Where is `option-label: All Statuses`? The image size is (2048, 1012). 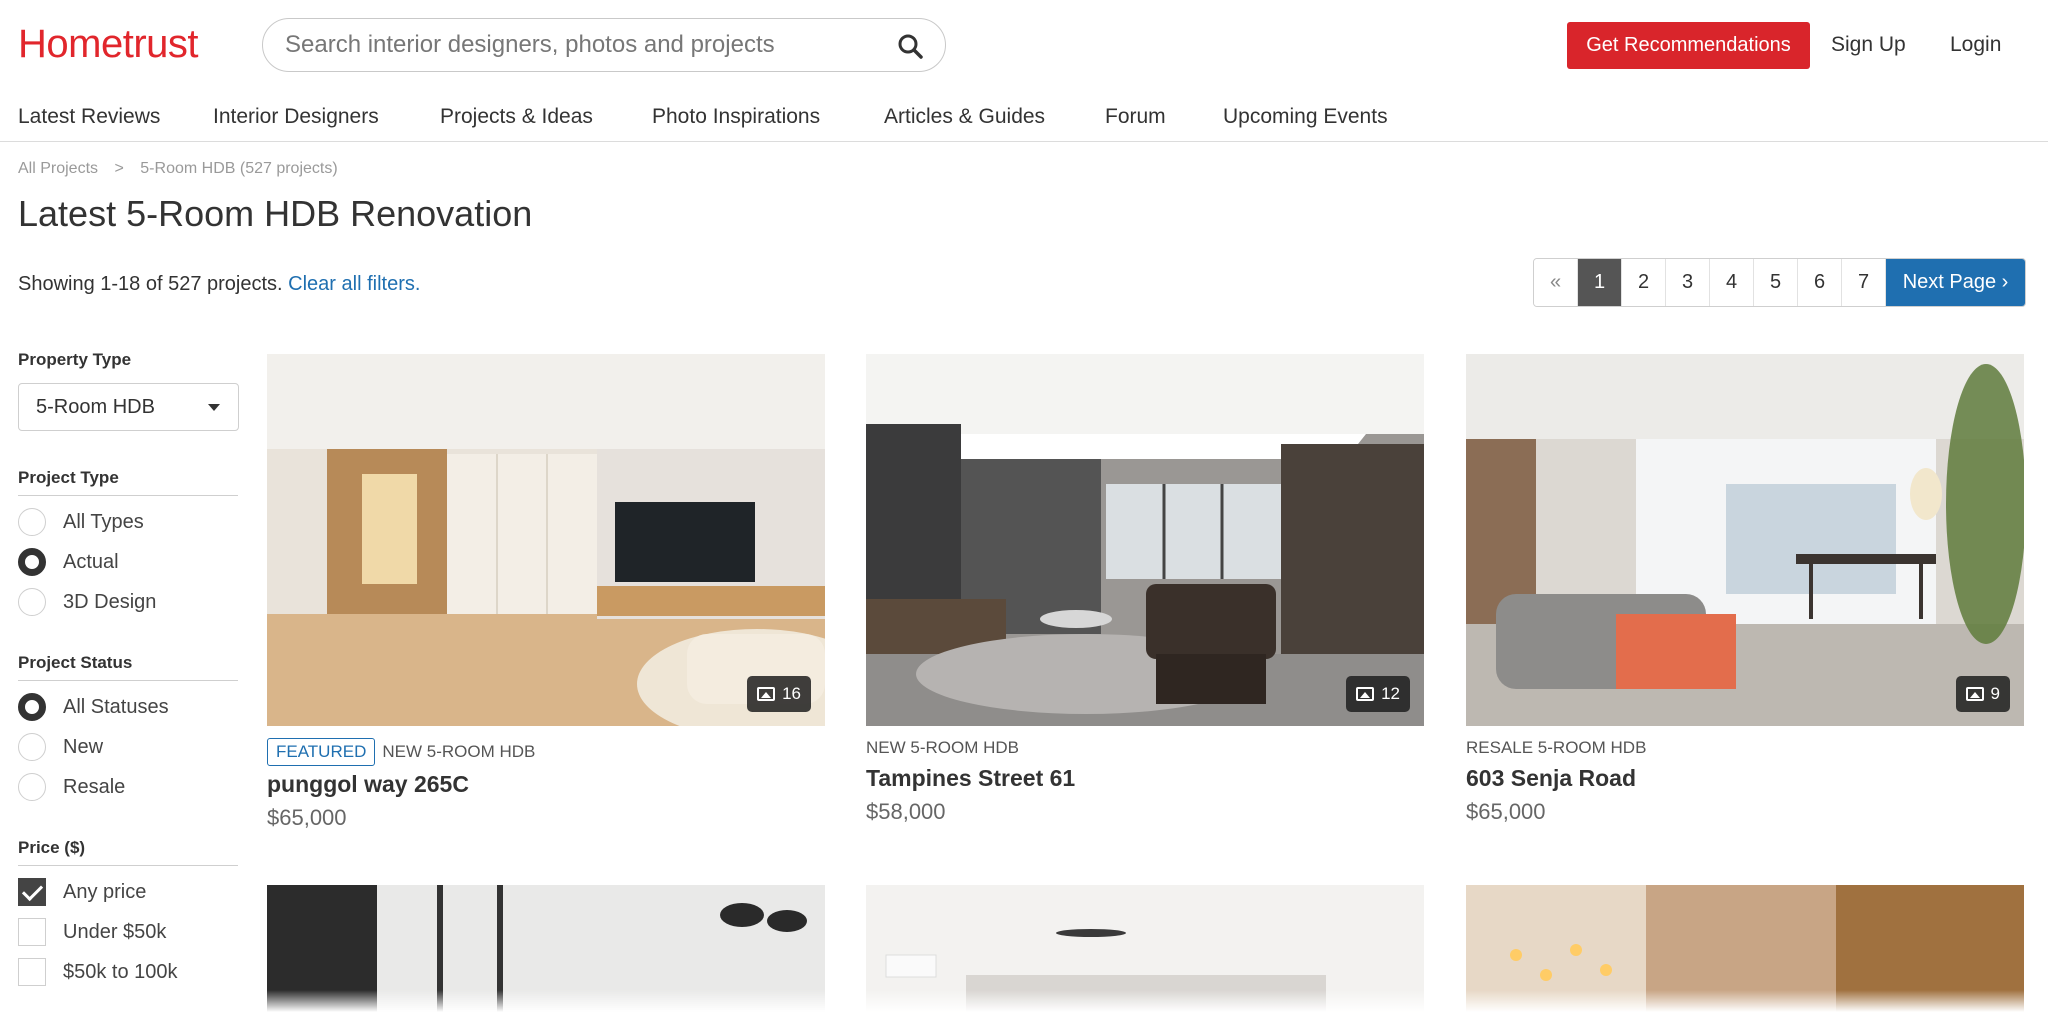
option-label: All Statuses is located at coordinates (116, 706).